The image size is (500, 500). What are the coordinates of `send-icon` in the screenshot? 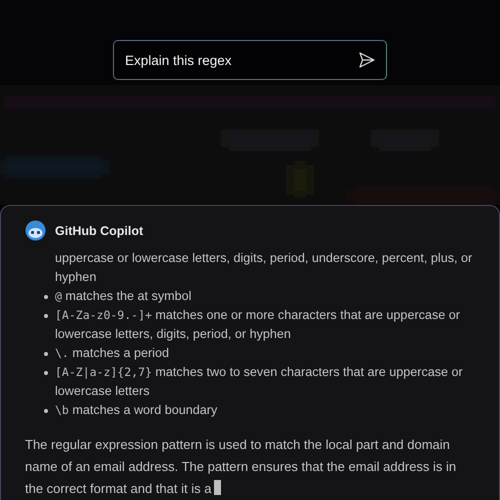 It's located at (367, 60).